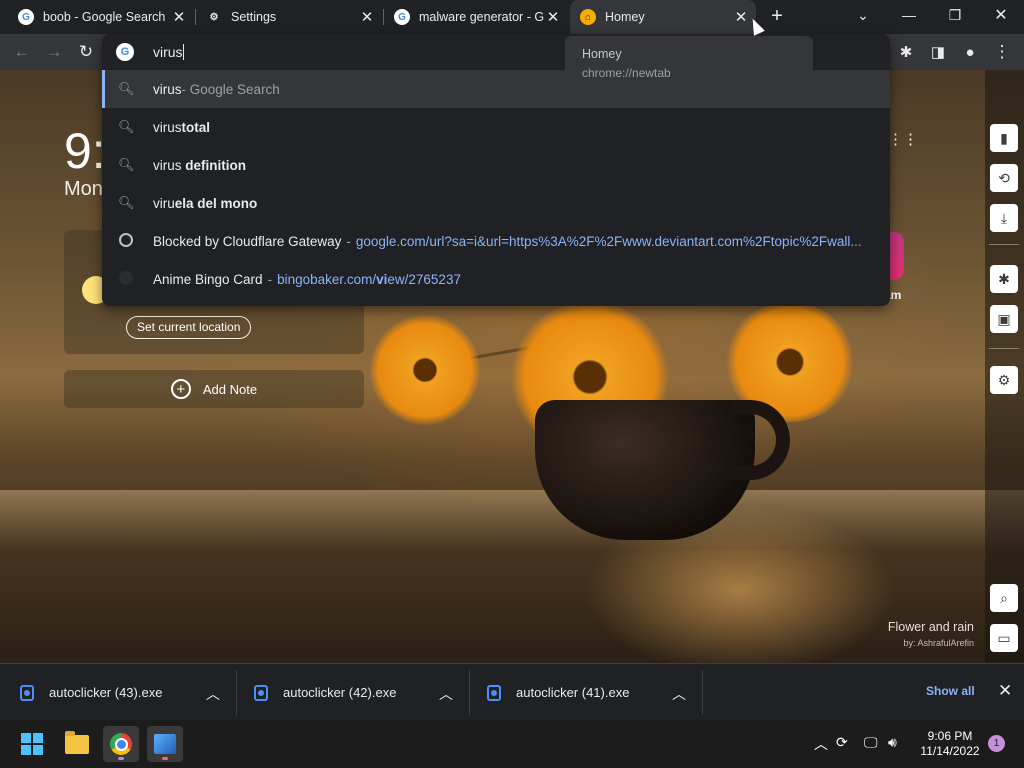 The image size is (1024, 768). What do you see at coordinates (871, 742) in the screenshot?
I see `network-icon: 🖵︎` at bounding box center [871, 742].